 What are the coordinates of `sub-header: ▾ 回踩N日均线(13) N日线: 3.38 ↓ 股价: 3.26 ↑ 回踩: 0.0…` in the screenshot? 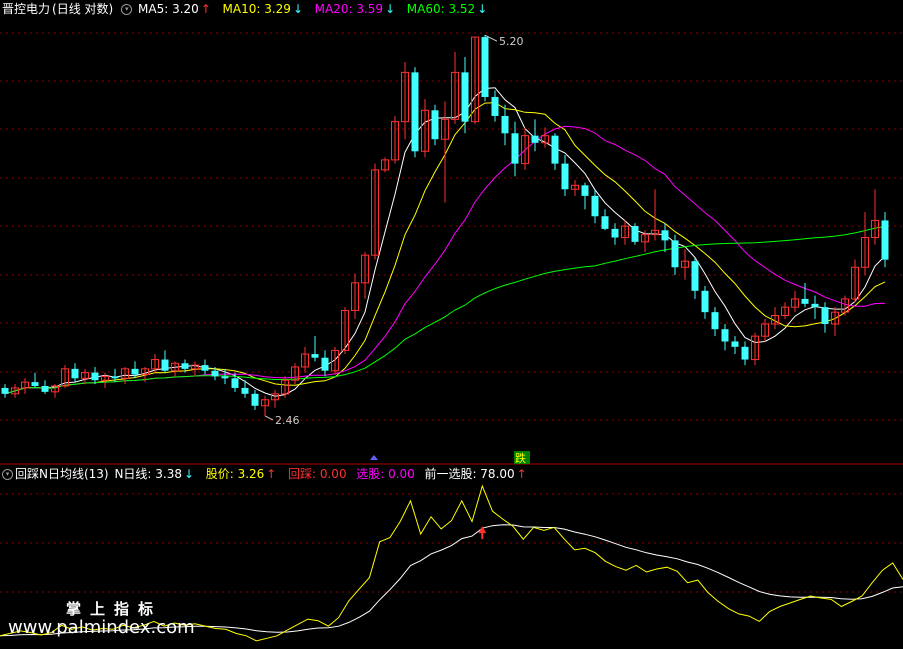 It's located at (266, 474).